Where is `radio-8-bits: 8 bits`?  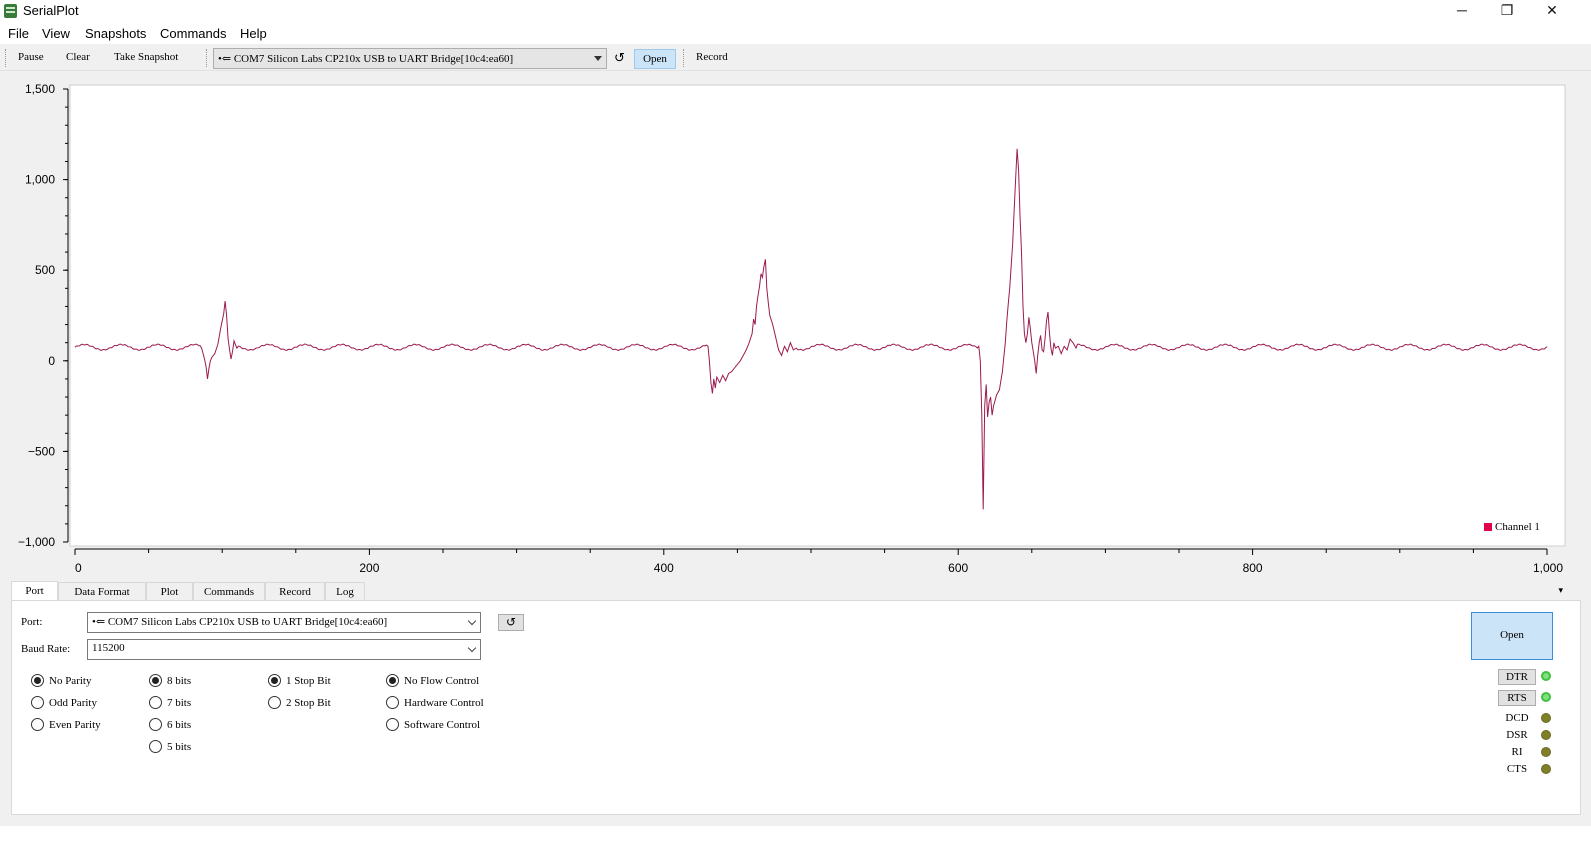 radio-8-bits: 8 bits is located at coordinates (170, 680).